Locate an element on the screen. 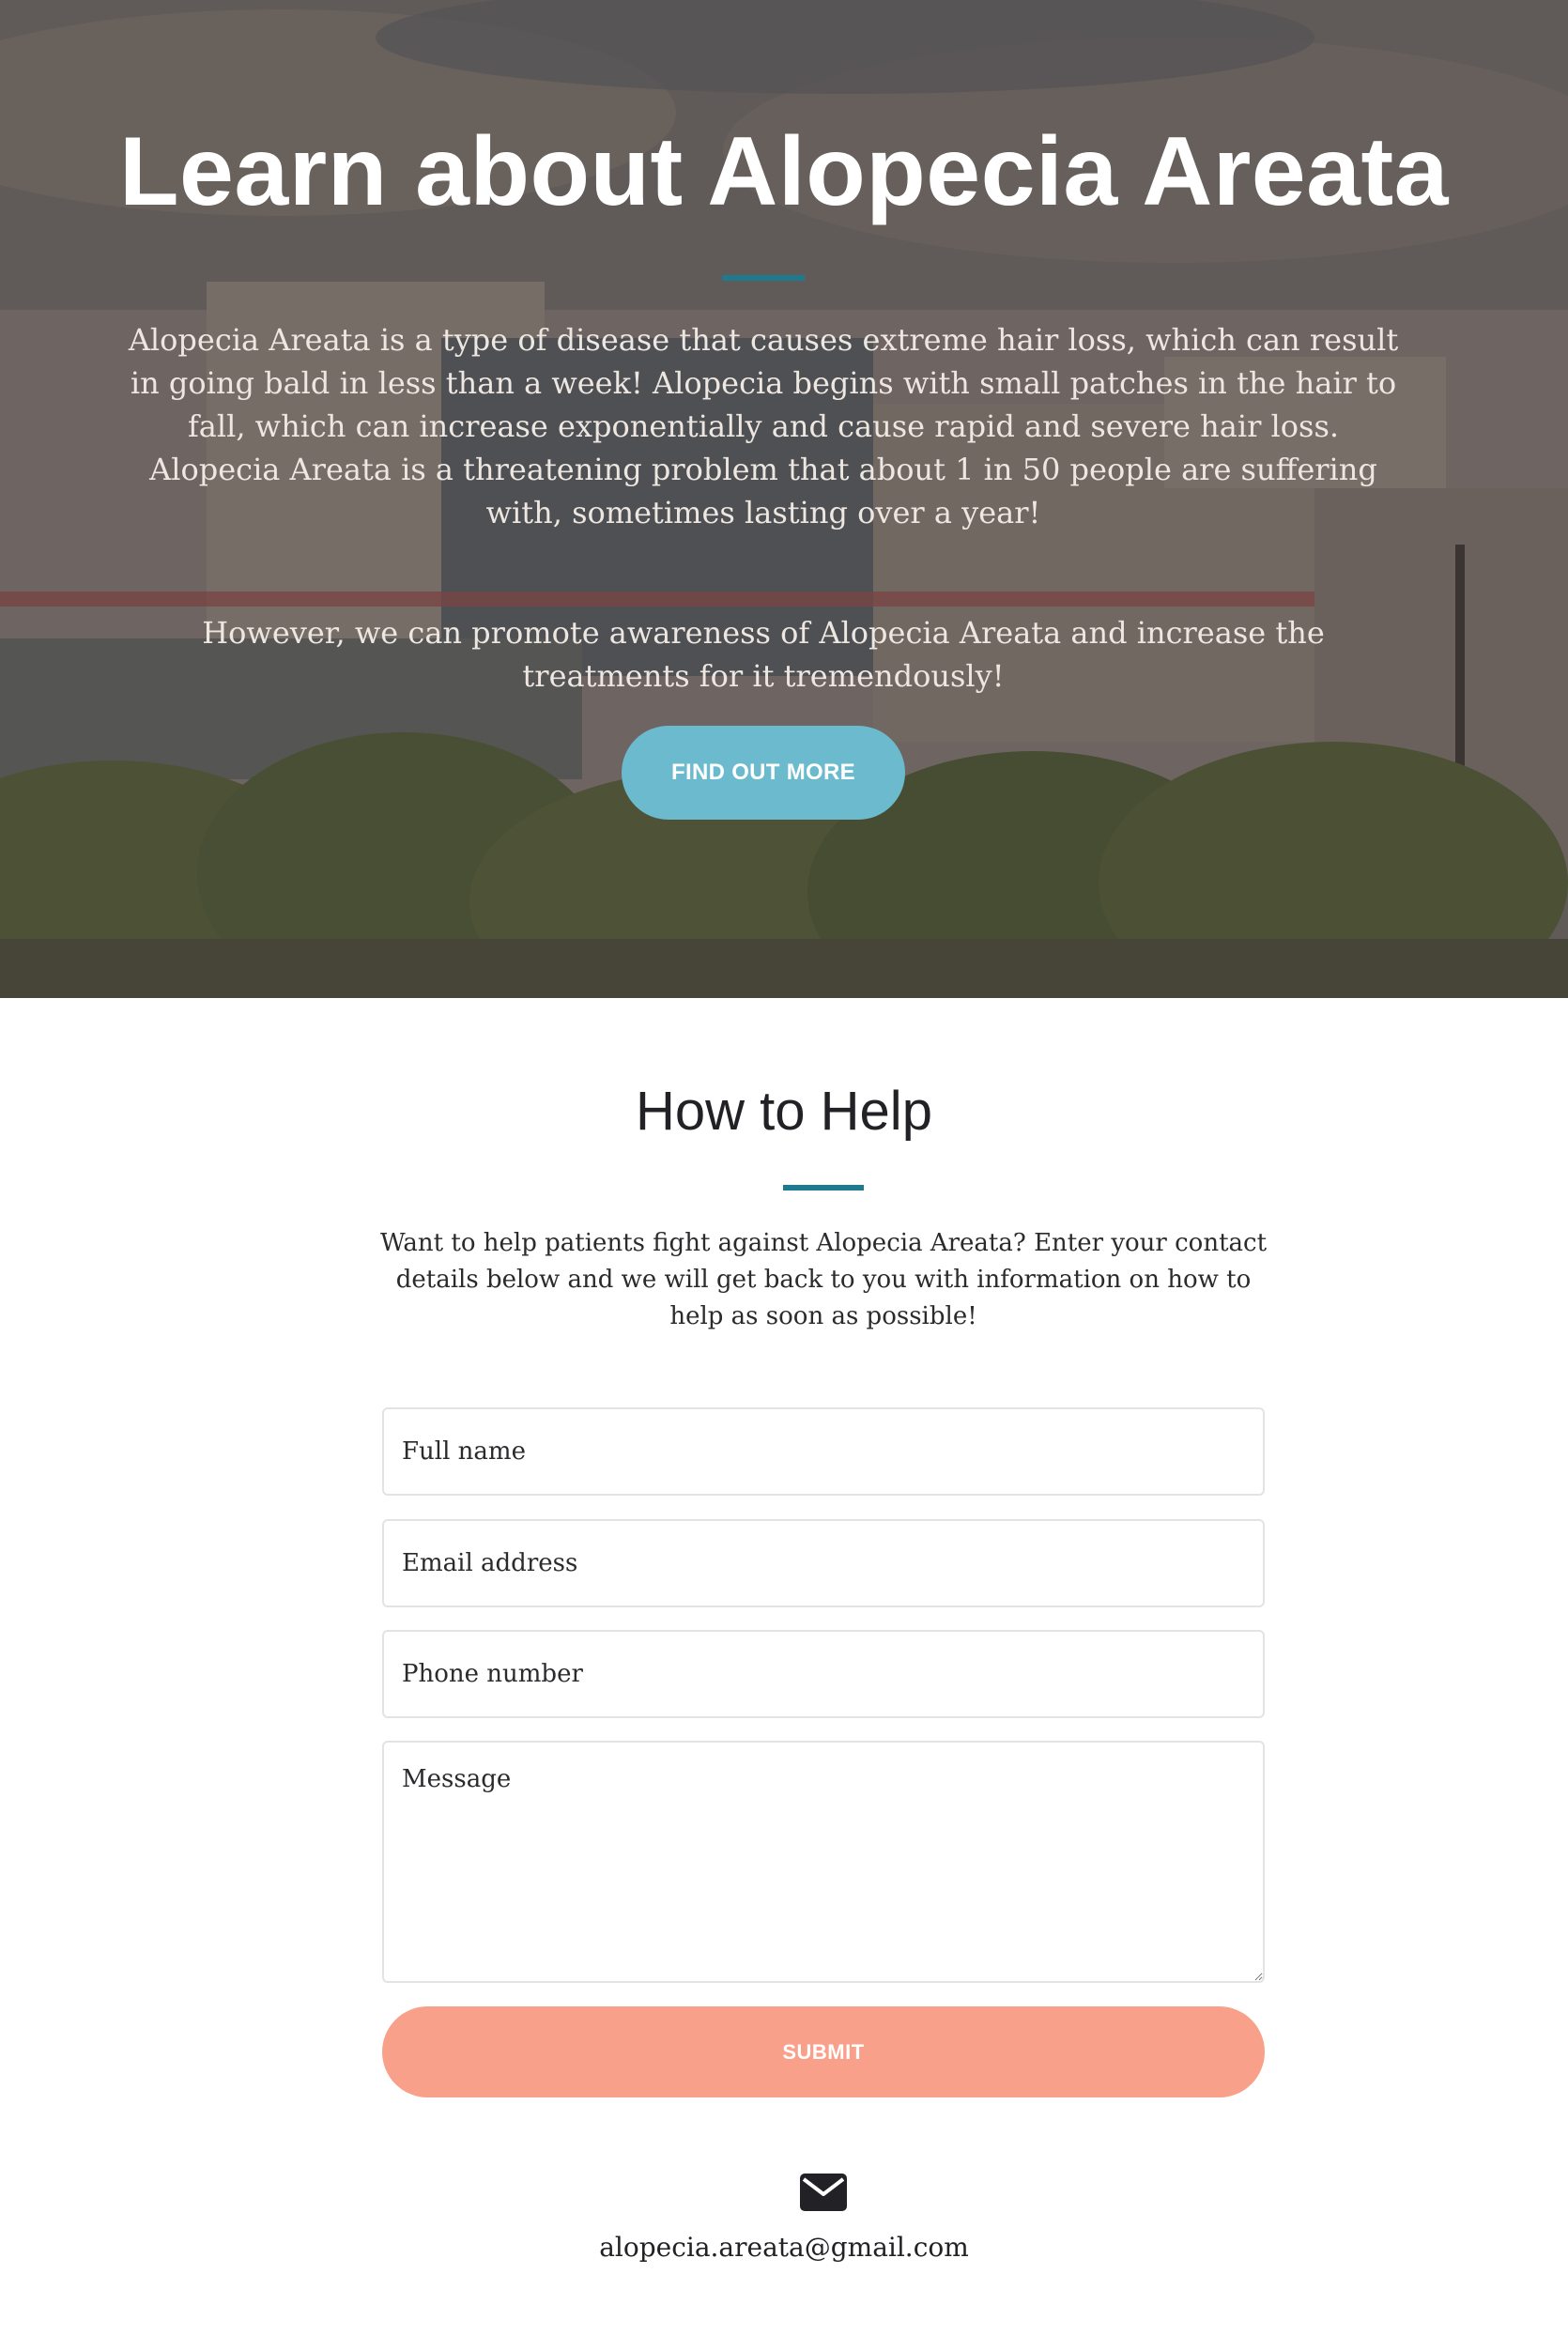  hero-title-divider is located at coordinates (764, 278).